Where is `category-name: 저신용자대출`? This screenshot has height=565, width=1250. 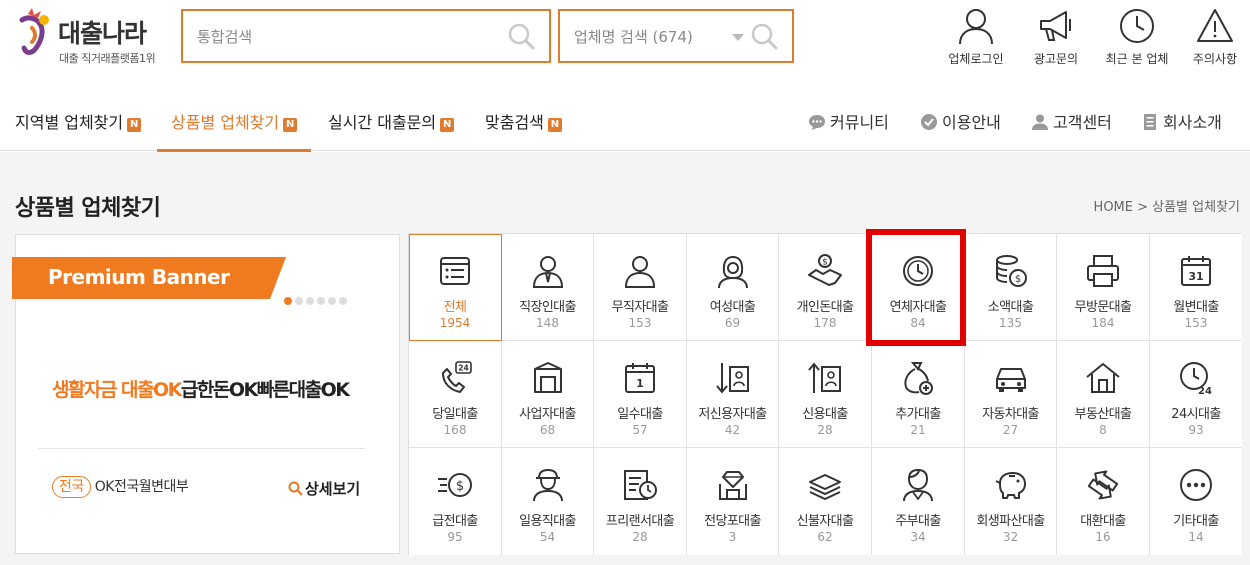 category-name: 저신용자대출 is located at coordinates (732, 414).